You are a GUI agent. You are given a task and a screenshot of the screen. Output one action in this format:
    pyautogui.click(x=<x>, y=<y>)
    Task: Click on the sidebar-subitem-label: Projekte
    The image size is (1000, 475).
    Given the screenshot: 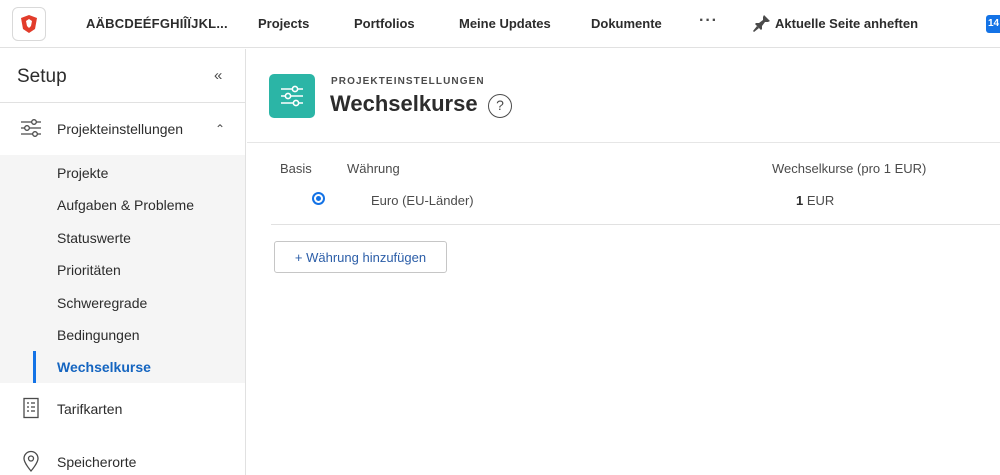 What is the action you would take?
    pyautogui.click(x=83, y=173)
    